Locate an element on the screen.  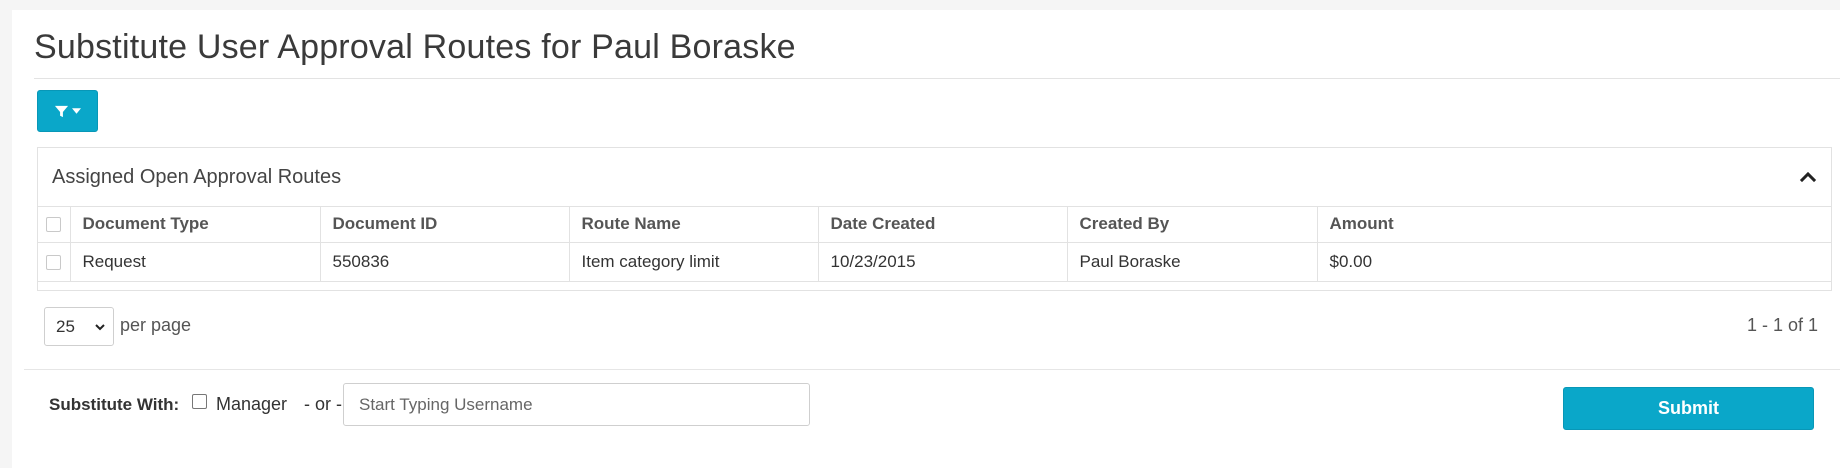
per-page-value: 25 is located at coordinates (65, 326).